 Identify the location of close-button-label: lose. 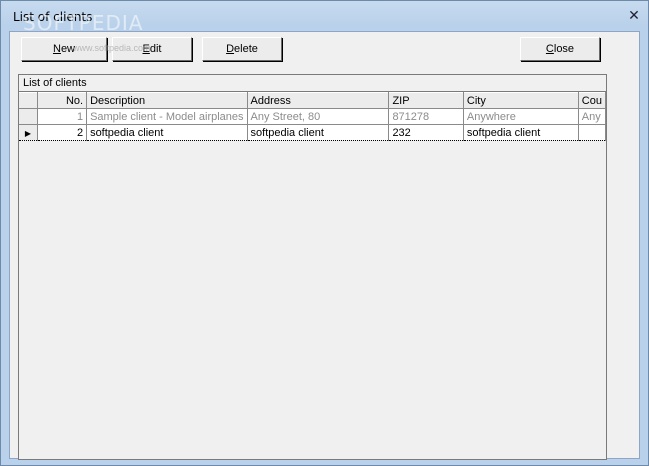
(564, 49).